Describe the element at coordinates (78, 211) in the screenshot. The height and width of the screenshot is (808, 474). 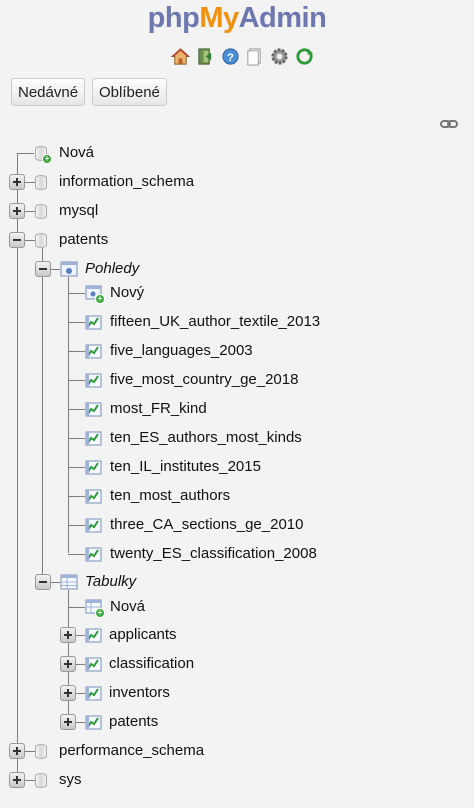
I see `database-item-mysql: mysql` at that location.